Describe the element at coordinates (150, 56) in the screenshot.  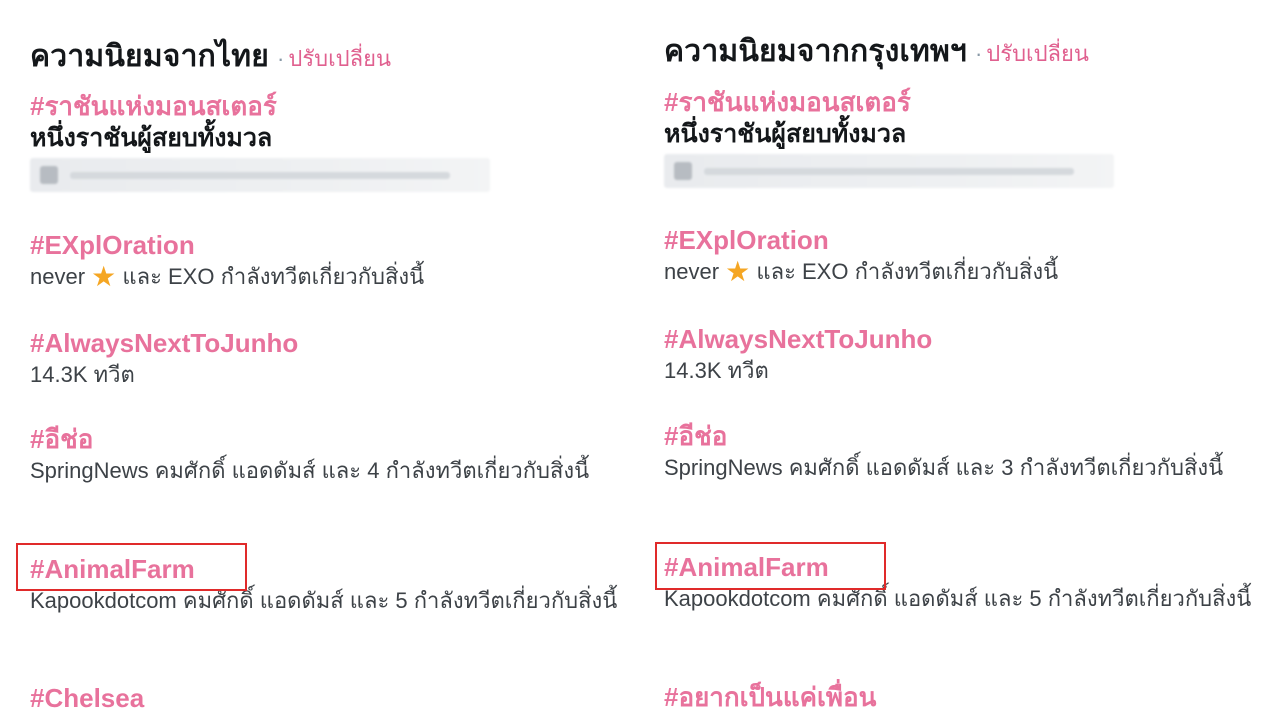
I see `panel-title: ความนิยมจากไทย` at that location.